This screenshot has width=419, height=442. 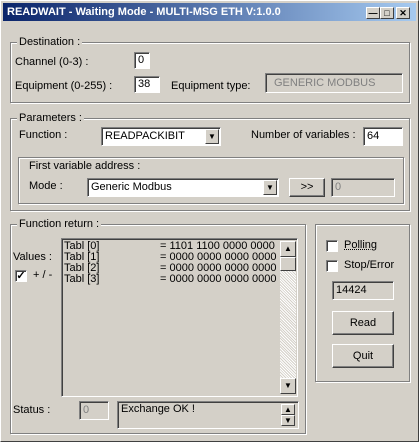 I want to click on next-address-button: >>, so click(x=307, y=187).